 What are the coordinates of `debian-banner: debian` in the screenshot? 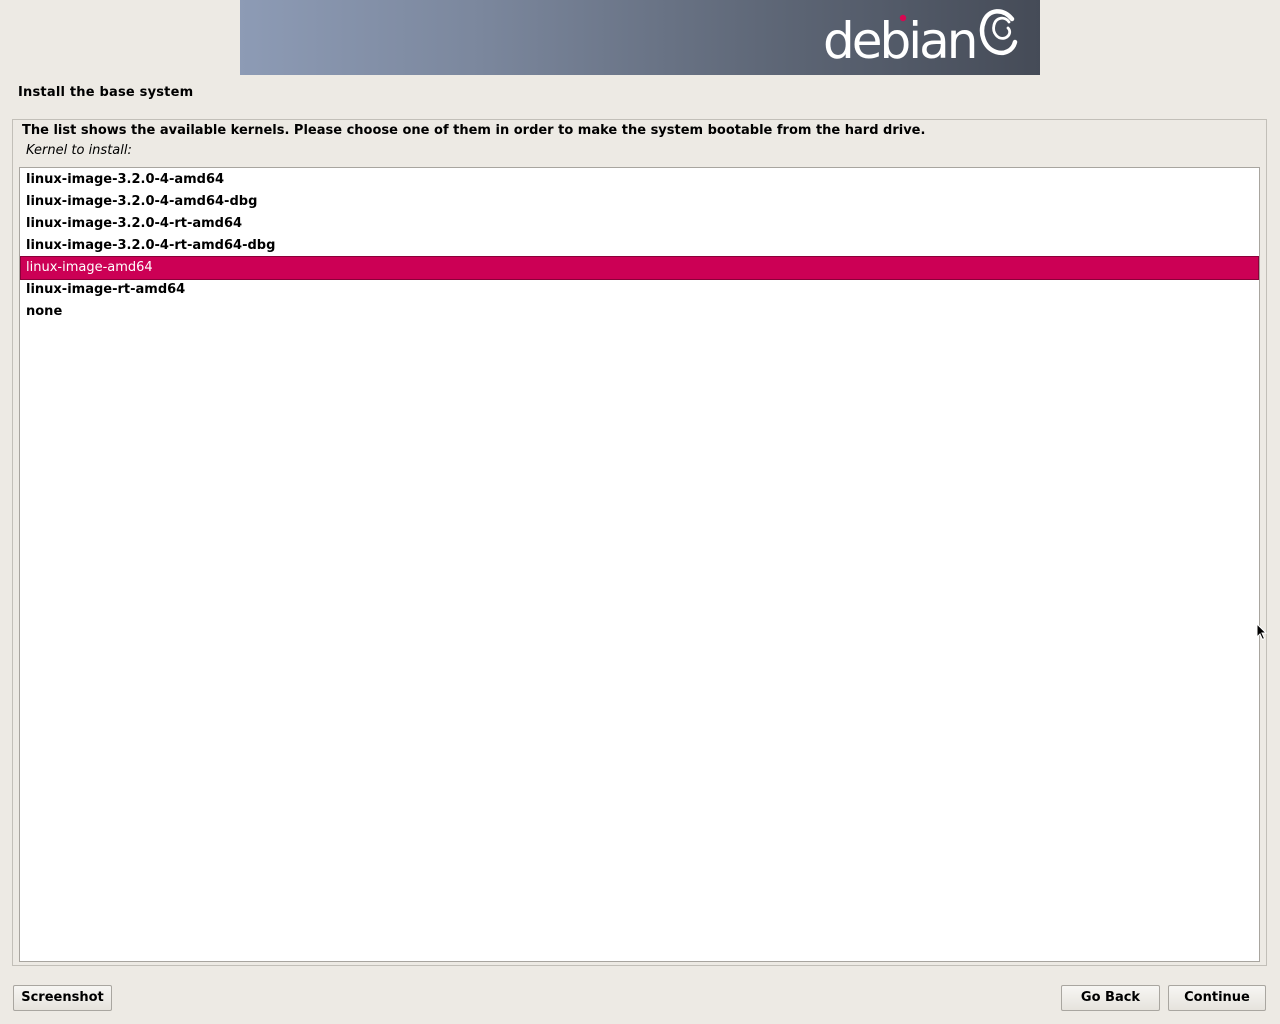 It's located at (640, 37).